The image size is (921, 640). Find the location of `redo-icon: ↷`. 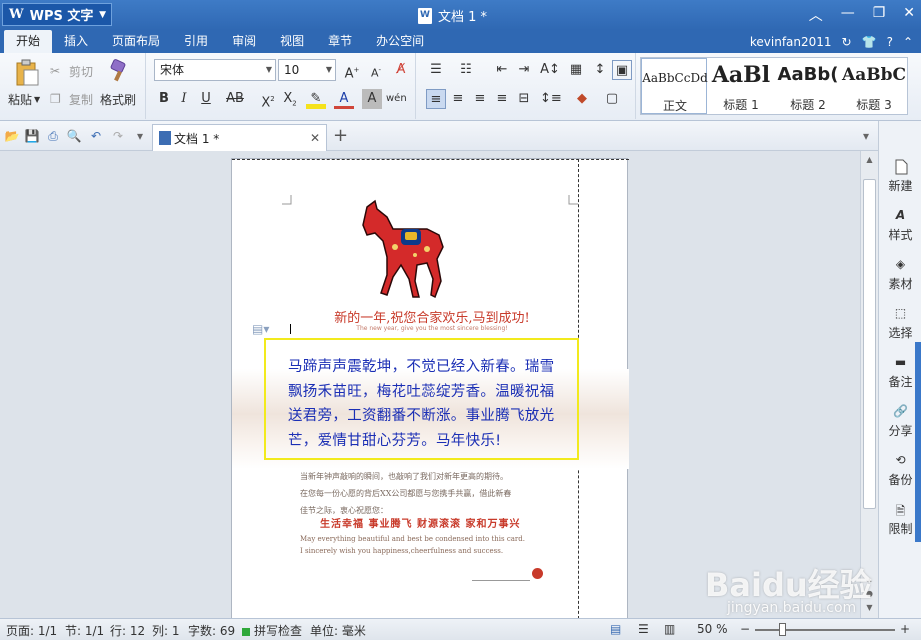

redo-icon: ↷ is located at coordinates (118, 136).